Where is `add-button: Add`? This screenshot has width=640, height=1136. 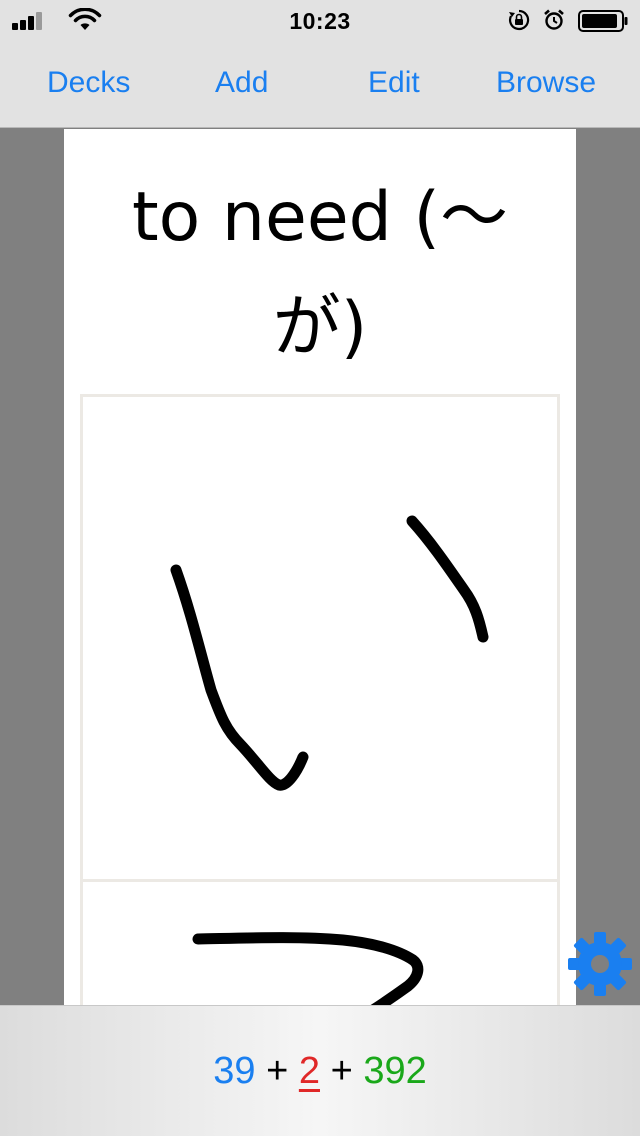 add-button: Add is located at coordinates (241, 83).